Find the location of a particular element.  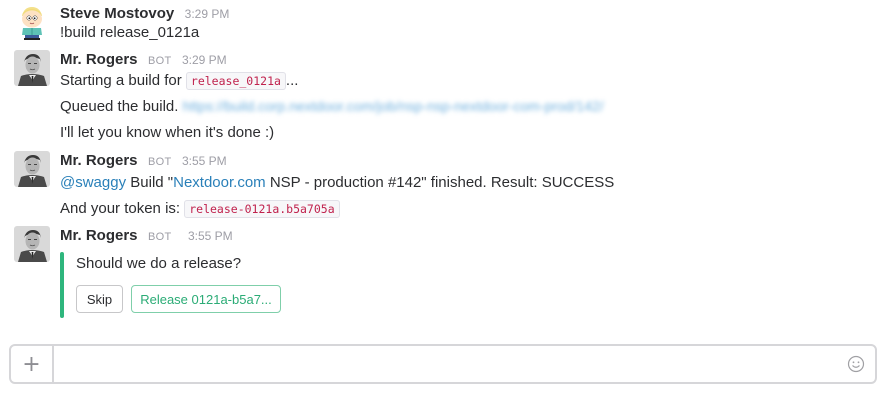

user-mention: @swaggy is located at coordinates (93, 182).